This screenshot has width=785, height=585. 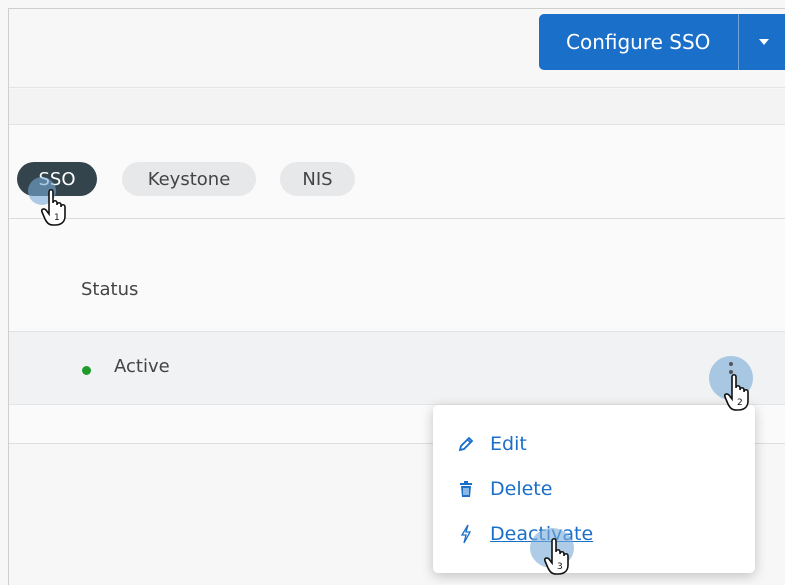 I want to click on configure-dropdown-toggle, so click(x=762, y=42).